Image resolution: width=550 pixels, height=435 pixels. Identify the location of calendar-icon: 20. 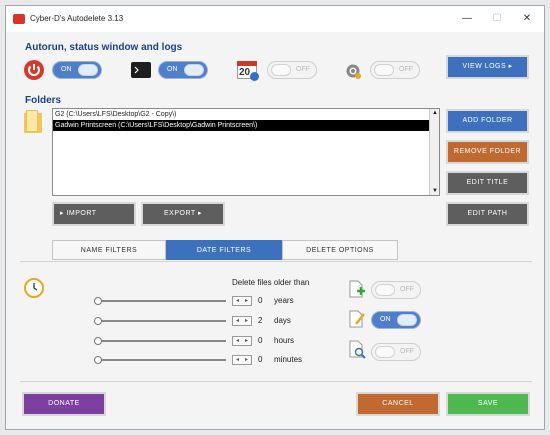
(248, 70).